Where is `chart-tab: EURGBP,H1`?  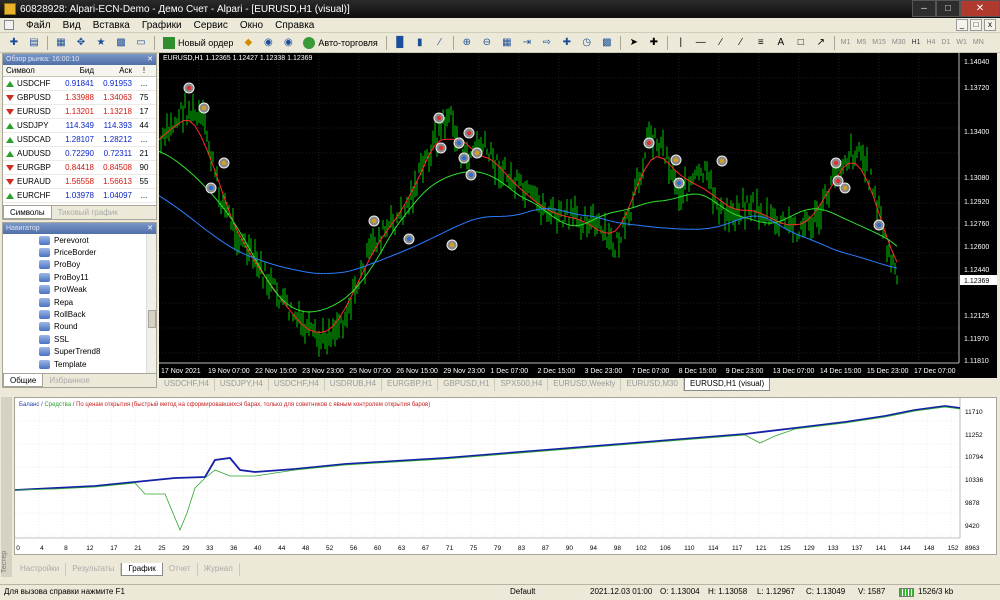 chart-tab: EURGBP,H1 is located at coordinates (410, 384).